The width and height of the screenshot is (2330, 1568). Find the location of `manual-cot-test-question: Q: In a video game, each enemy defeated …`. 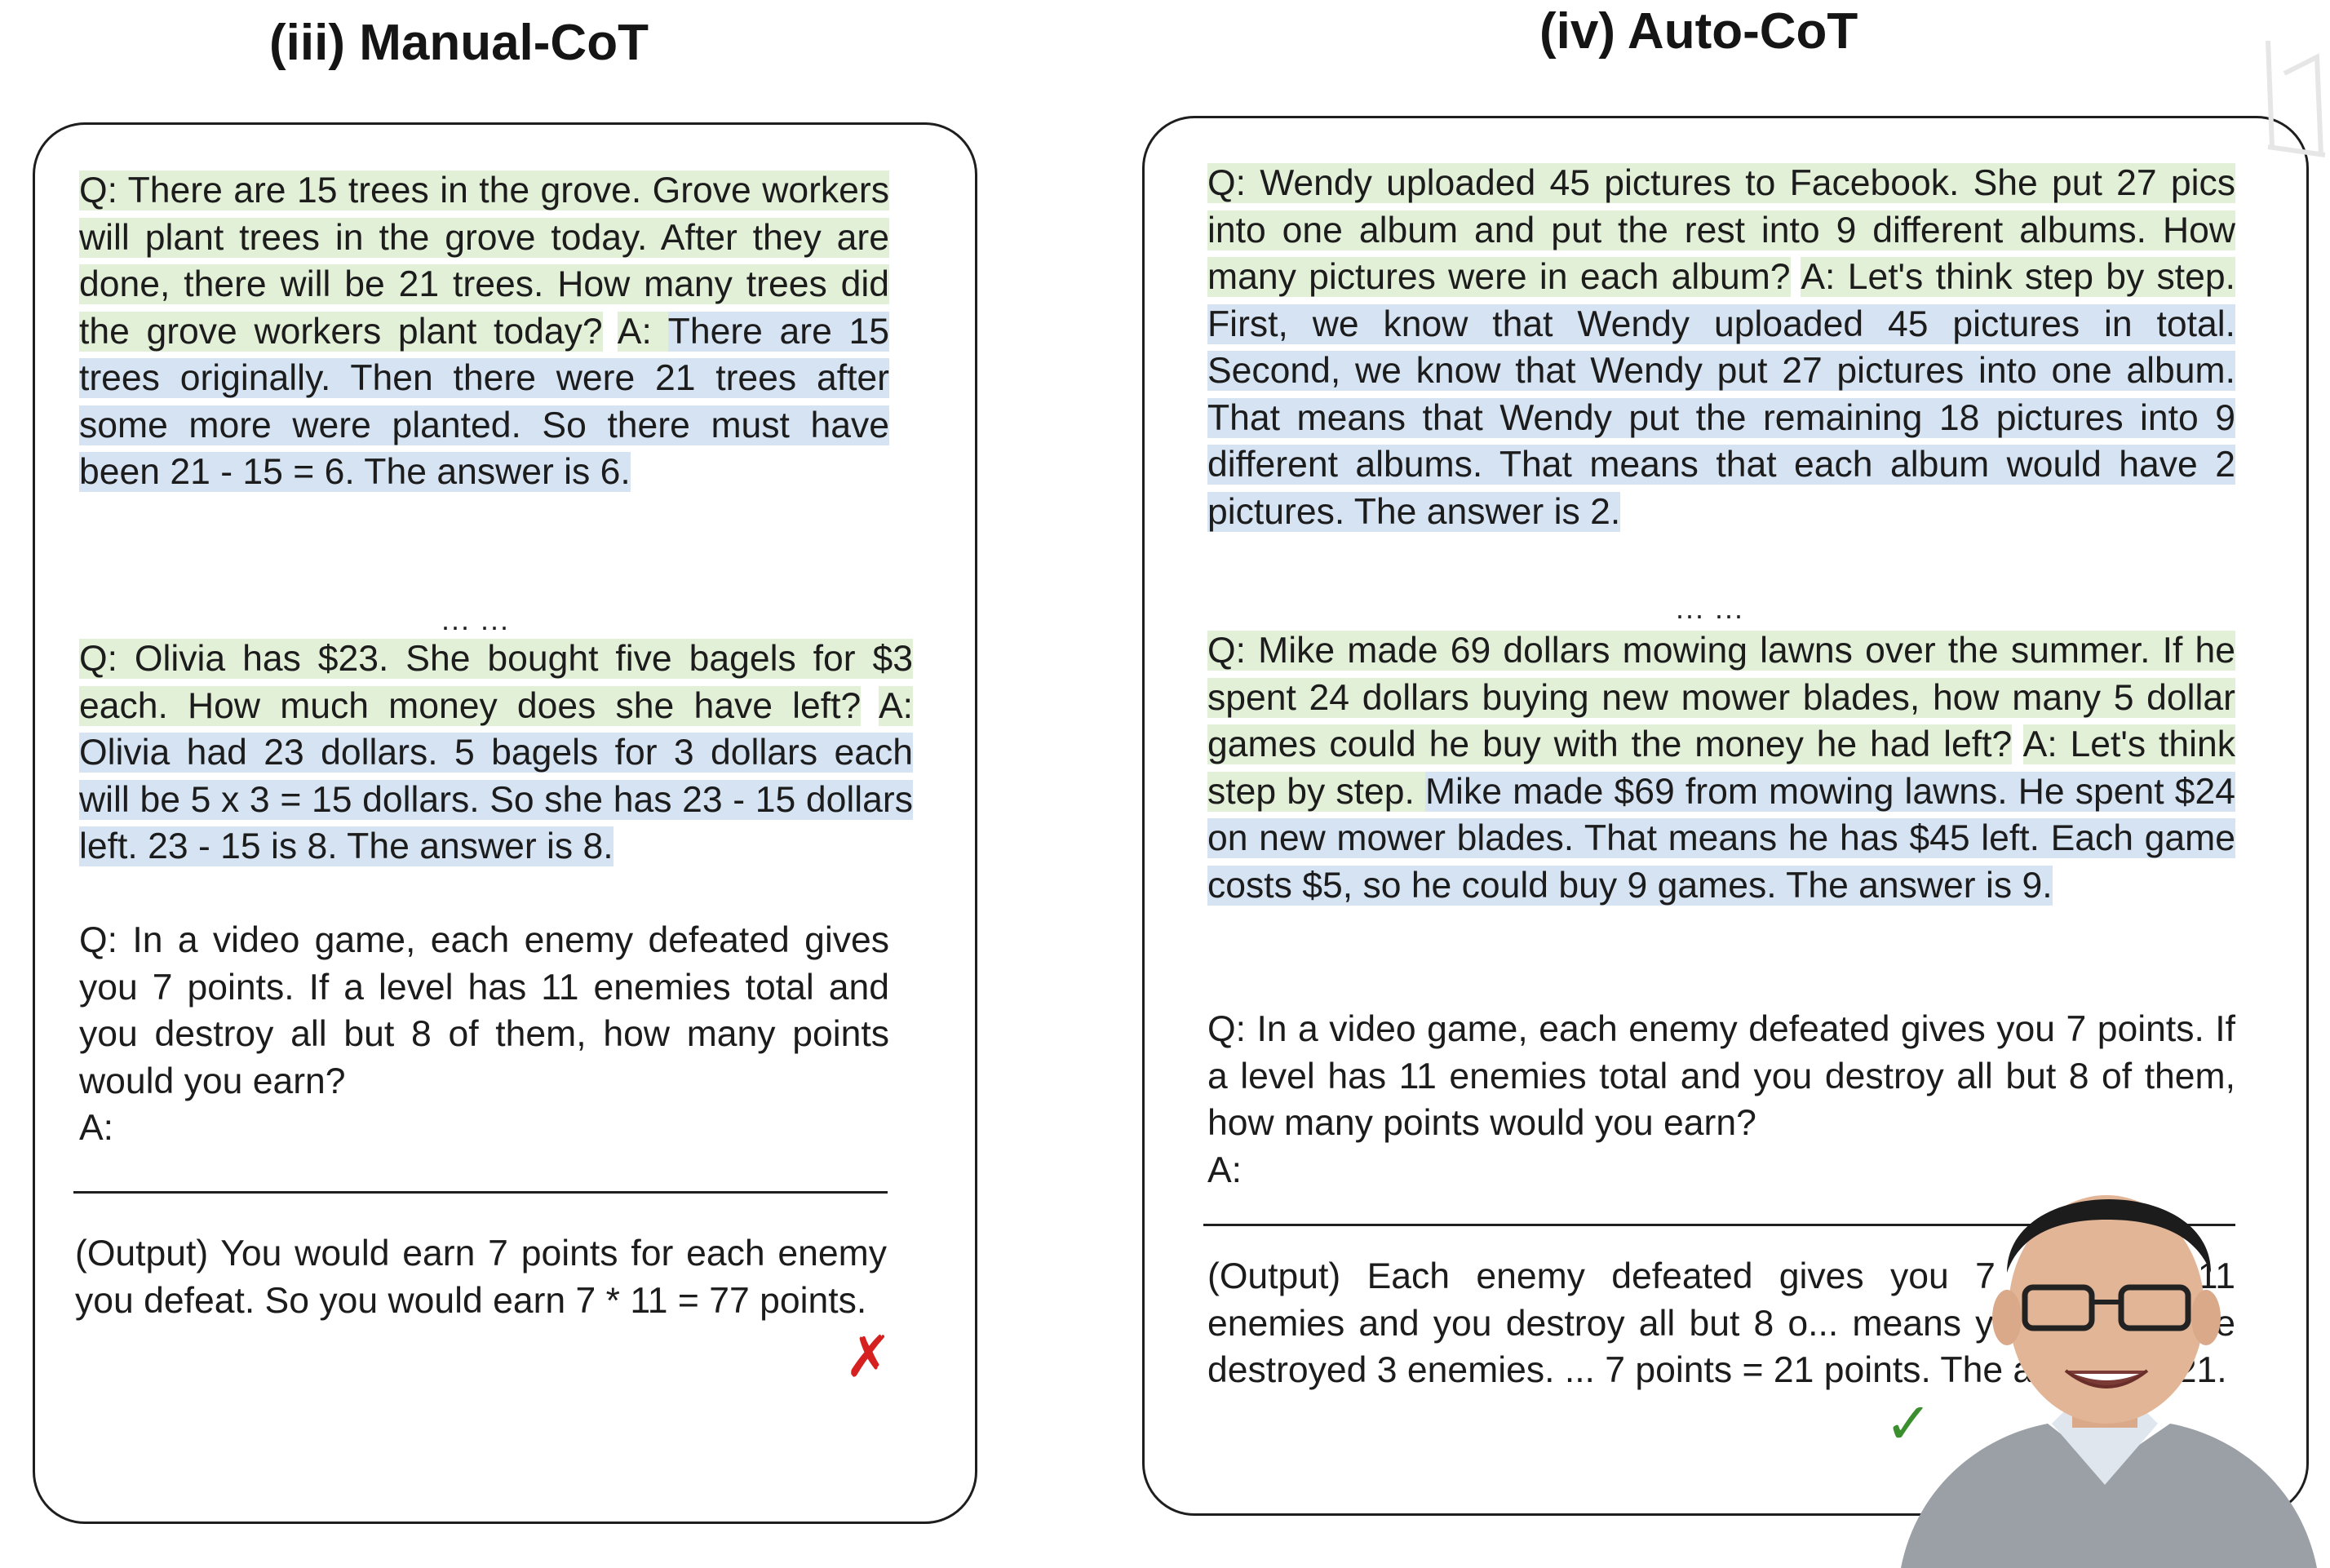

manual-cot-test-question: Q: In a video game, each enemy defeated … is located at coordinates (484, 1034).